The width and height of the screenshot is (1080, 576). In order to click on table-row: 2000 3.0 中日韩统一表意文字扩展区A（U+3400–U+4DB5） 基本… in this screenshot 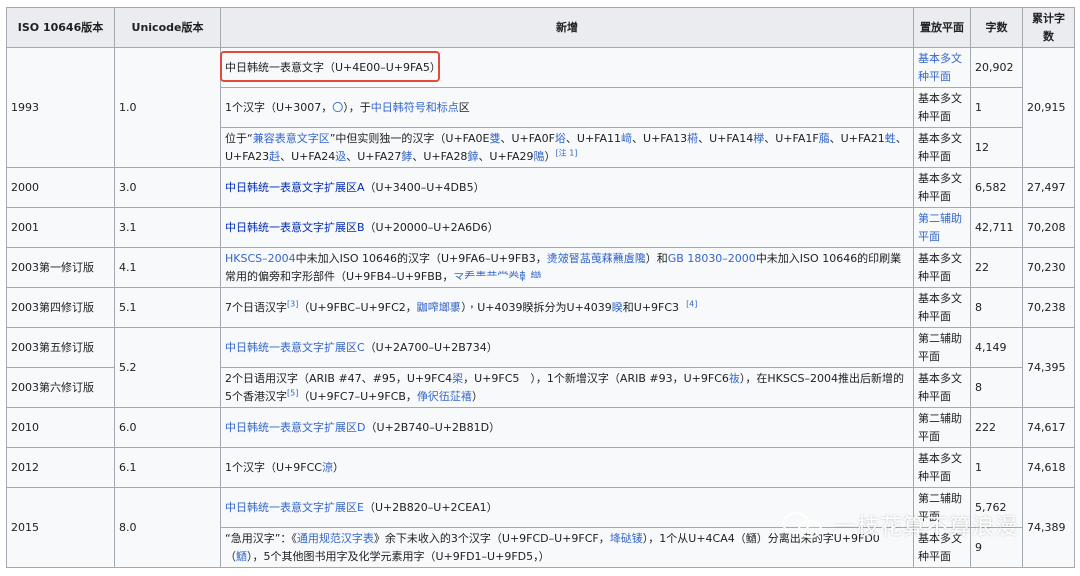, I will do `click(540, 187)`.